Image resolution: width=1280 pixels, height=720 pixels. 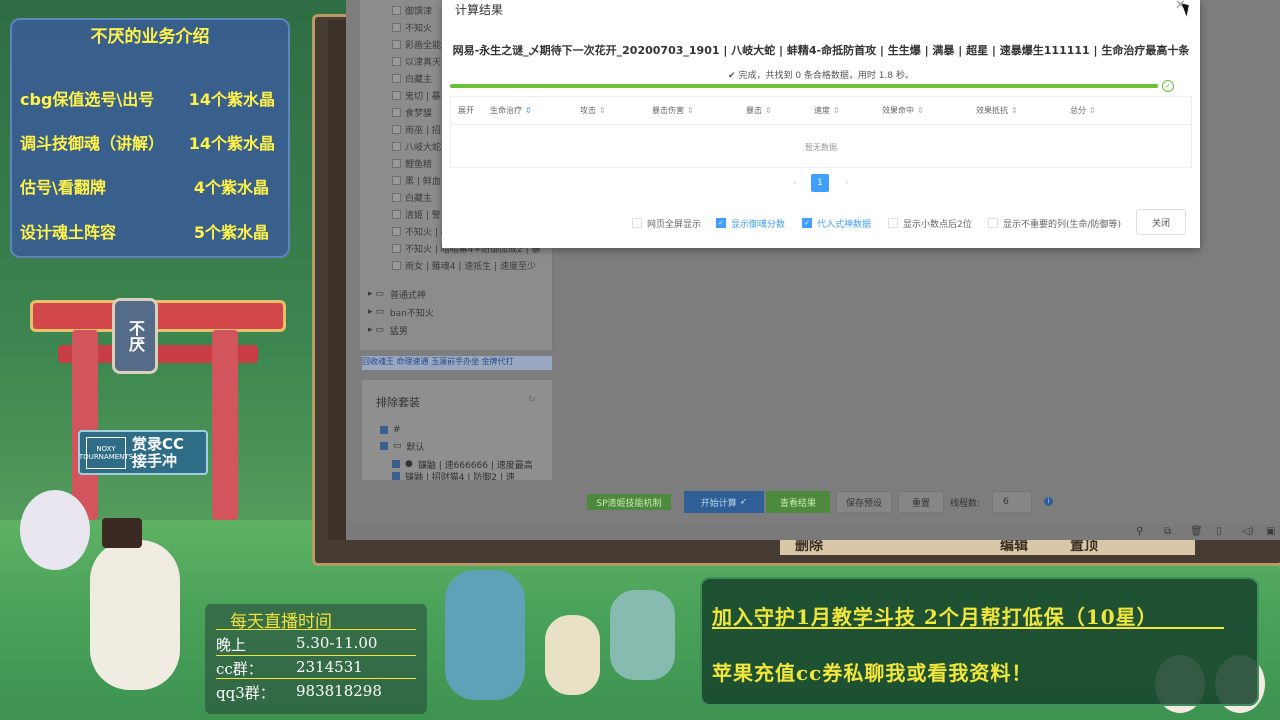 What do you see at coordinates (68, 232) in the screenshot?
I see `service-name: 设计魂土阵容` at bounding box center [68, 232].